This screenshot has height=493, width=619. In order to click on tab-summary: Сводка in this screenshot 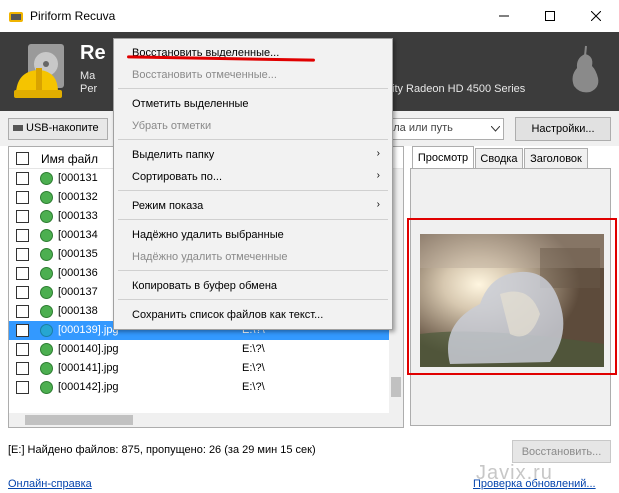, I will do `click(499, 158)`.